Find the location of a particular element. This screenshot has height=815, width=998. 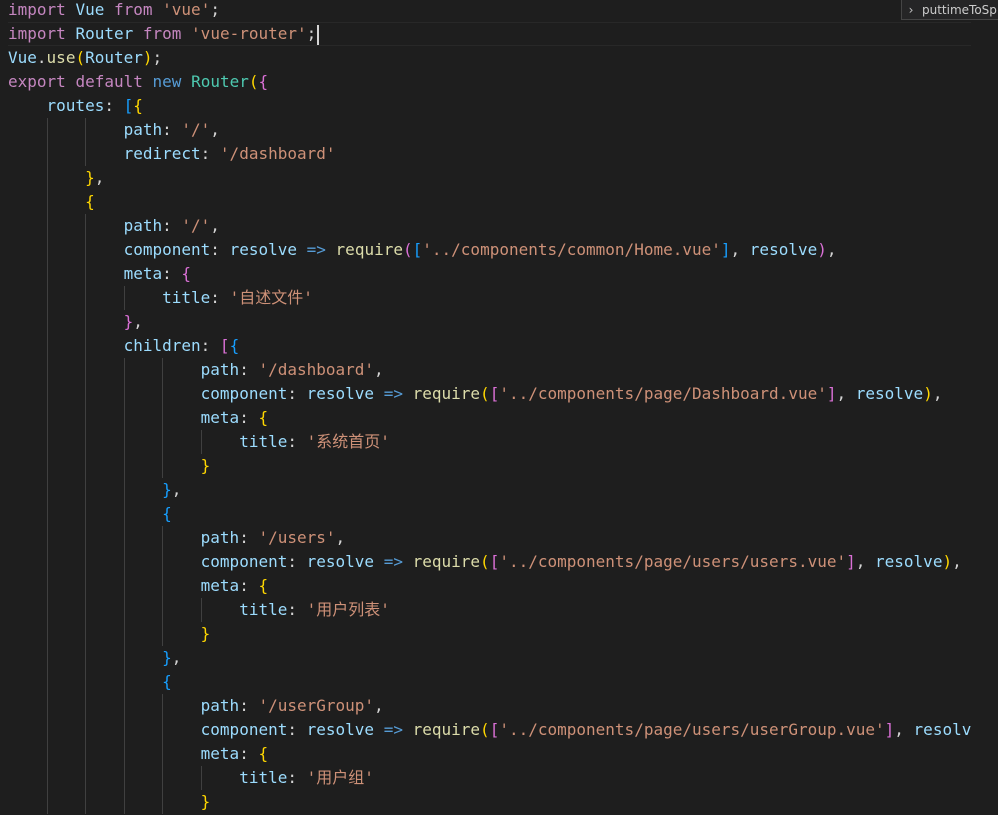

code-line: path: '/users', is located at coordinates (489, 538).